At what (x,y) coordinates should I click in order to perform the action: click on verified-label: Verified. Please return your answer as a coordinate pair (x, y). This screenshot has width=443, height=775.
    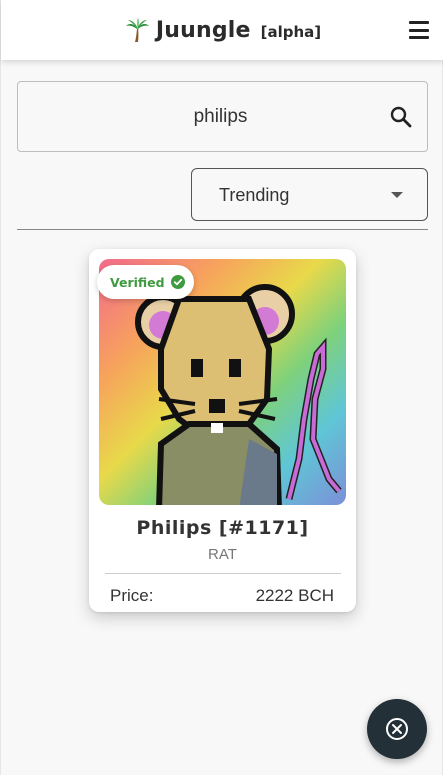
    Looking at the image, I should click on (137, 282).